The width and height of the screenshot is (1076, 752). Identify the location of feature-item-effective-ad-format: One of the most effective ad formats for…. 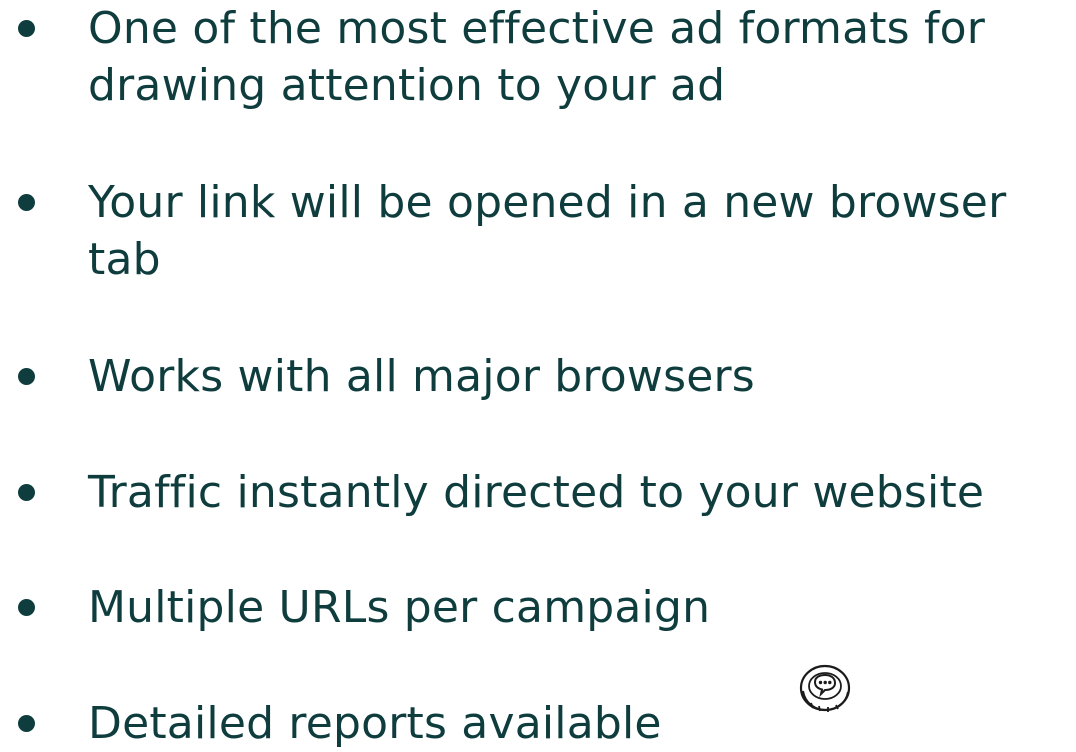
(538, 57).